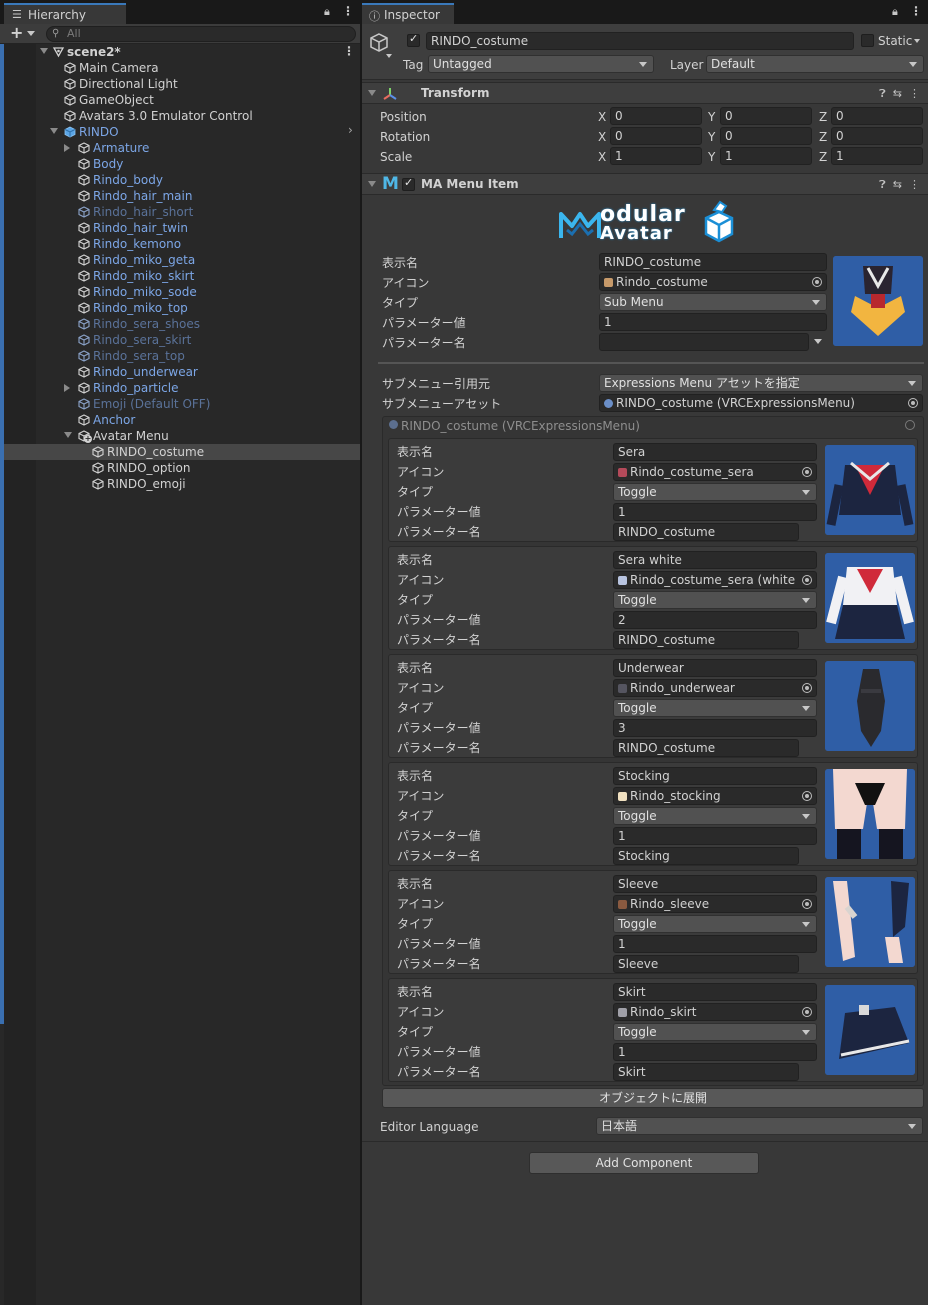  I want to click on hierarchy-search-input: ⚲ All, so click(201, 34).